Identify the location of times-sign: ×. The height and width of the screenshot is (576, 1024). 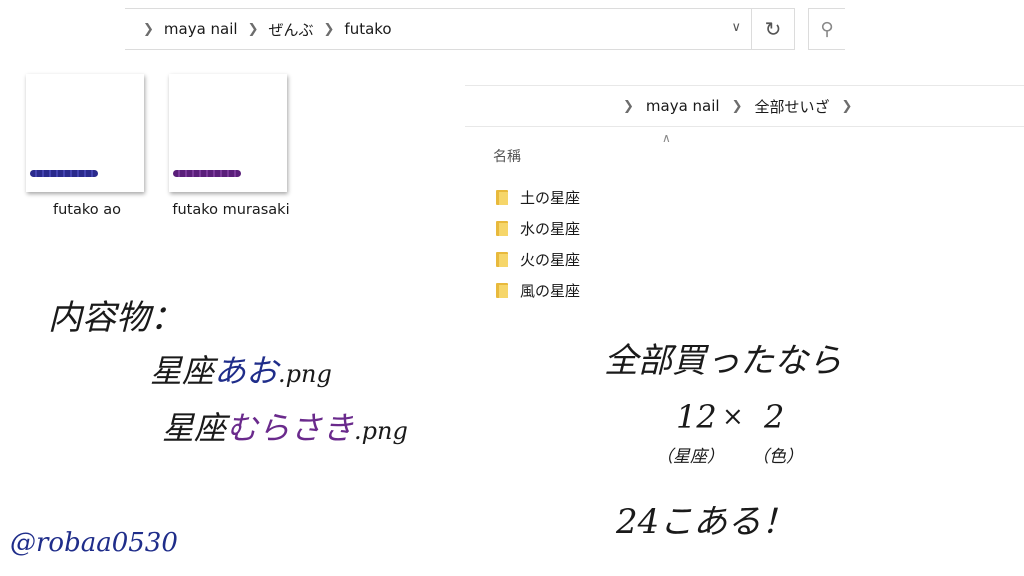
(733, 417).